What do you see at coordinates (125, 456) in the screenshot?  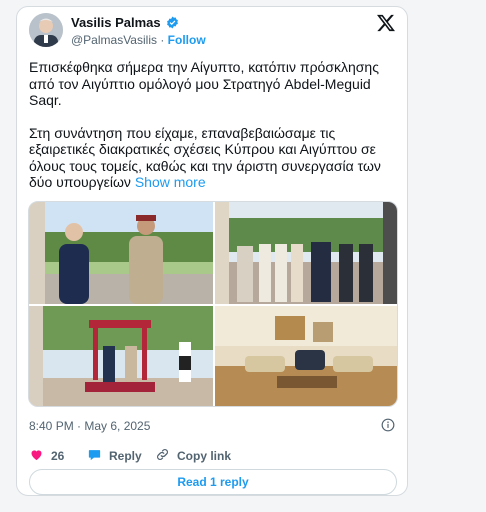 I see `reply-label: Reply` at bounding box center [125, 456].